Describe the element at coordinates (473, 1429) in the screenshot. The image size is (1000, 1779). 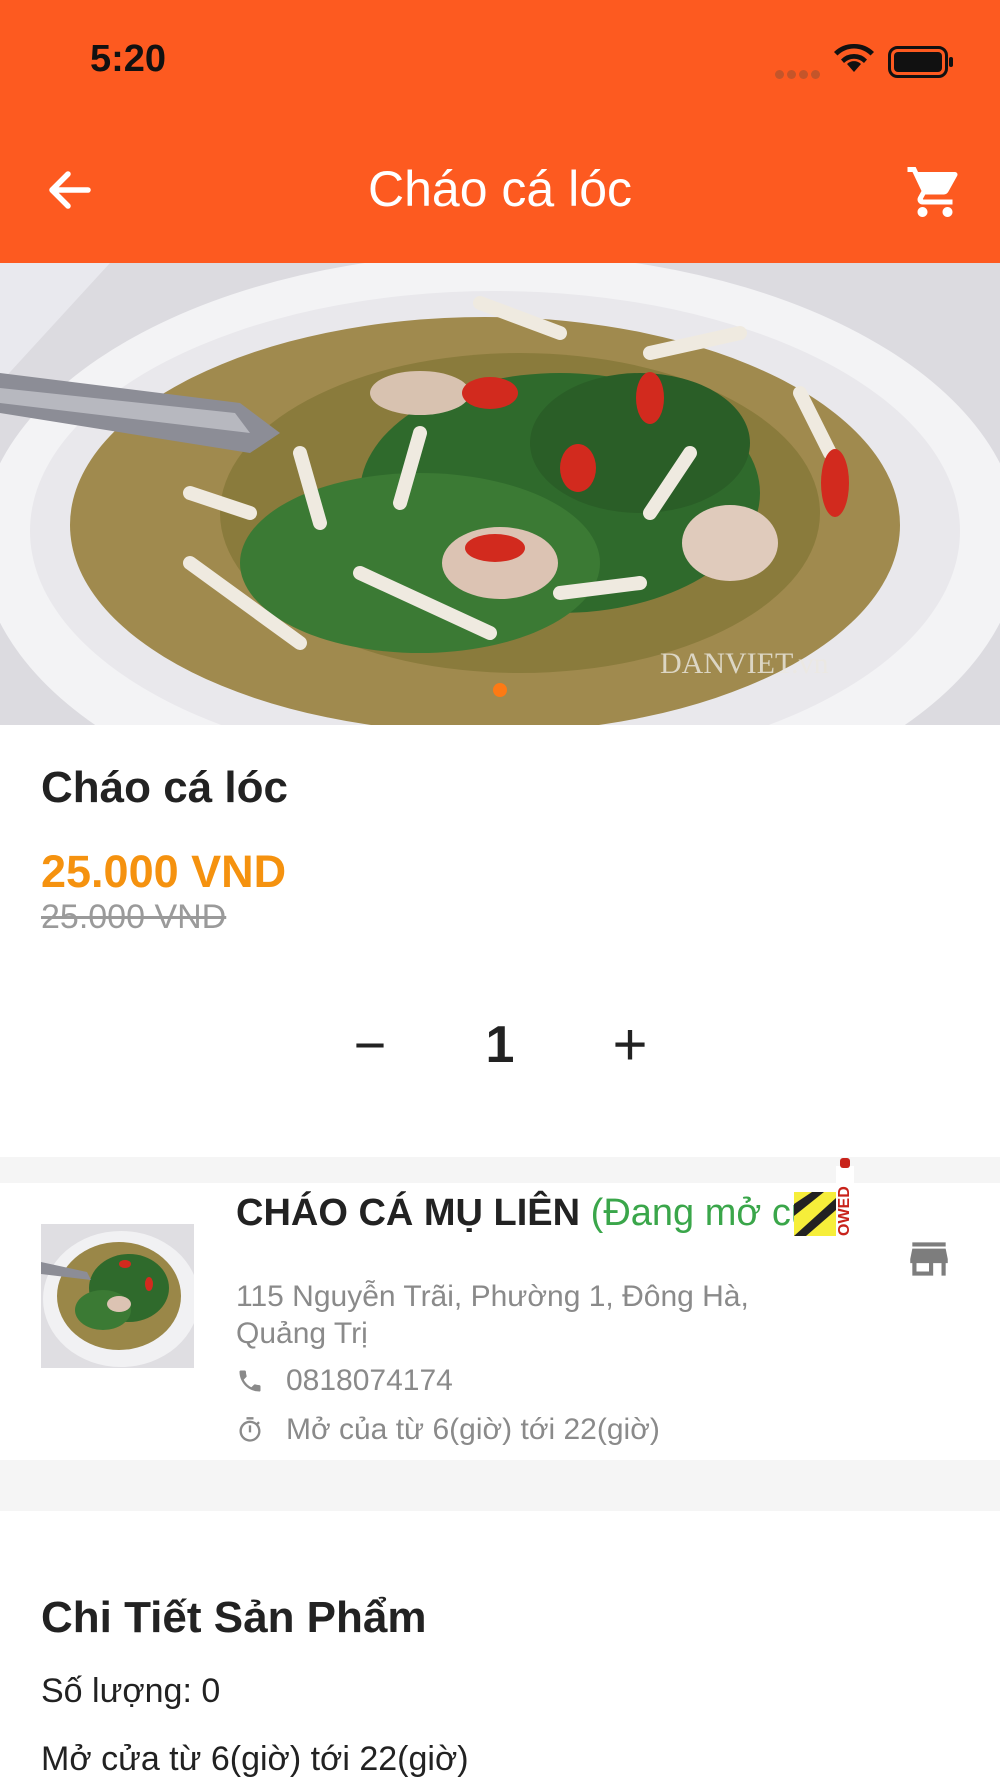
I see `store-hours: Mở của từ 6(giờ) tới 22(giờ)` at that location.